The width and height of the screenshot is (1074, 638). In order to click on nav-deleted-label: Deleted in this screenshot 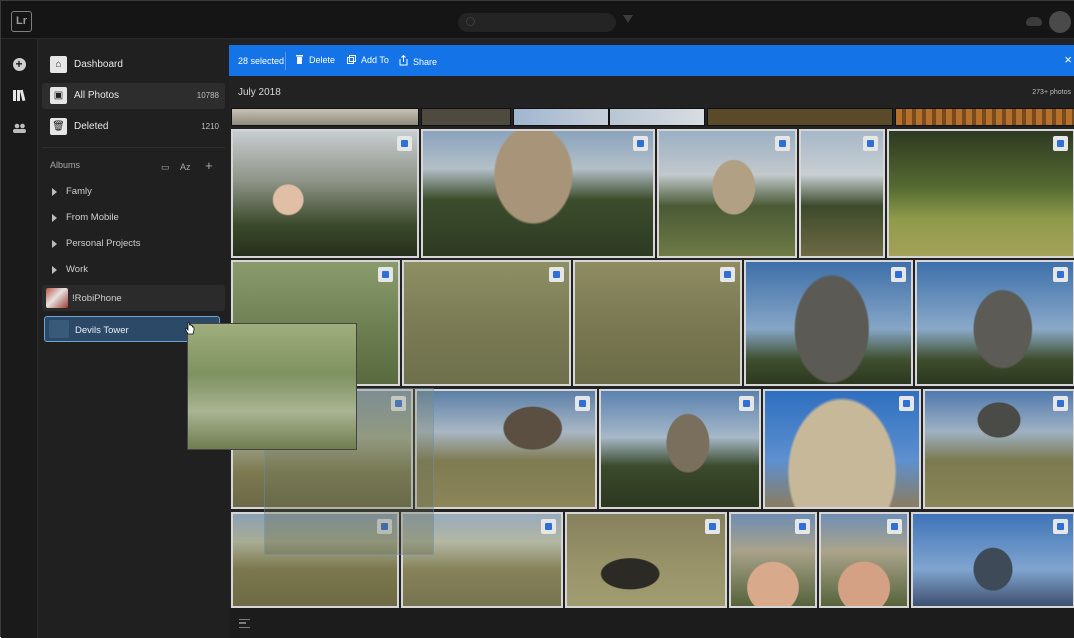, I will do `click(91, 126)`.